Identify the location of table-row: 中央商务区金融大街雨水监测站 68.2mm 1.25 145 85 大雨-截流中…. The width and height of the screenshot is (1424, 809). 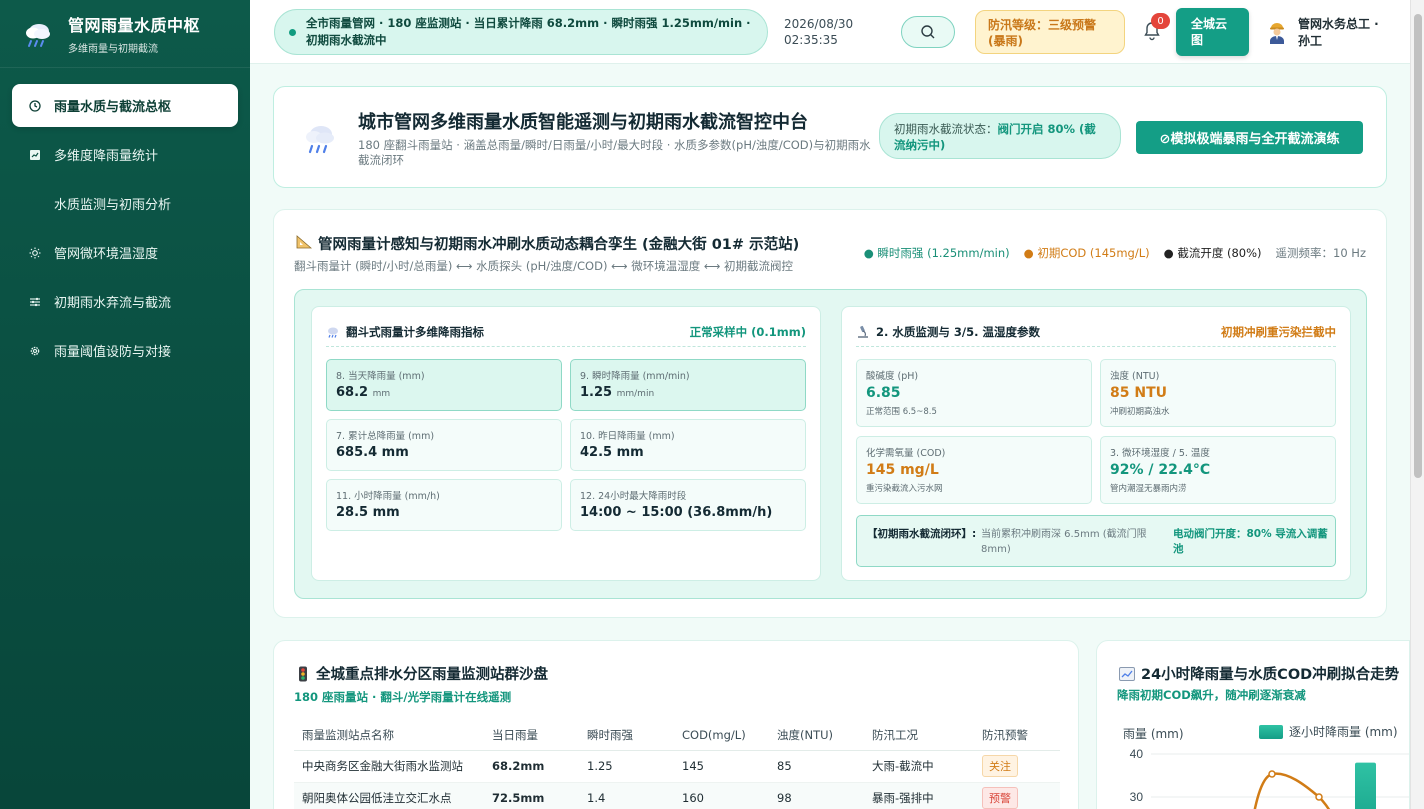
(677, 766).